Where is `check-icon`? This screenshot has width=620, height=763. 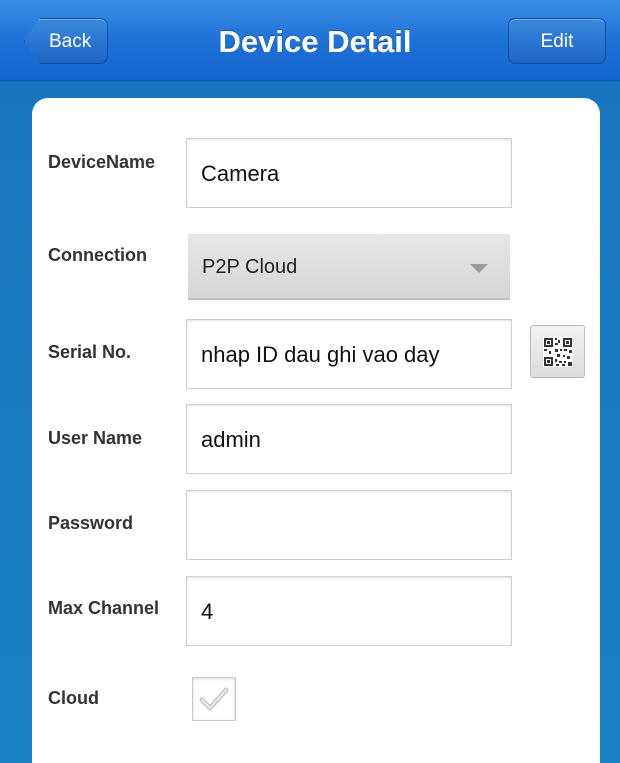
check-icon is located at coordinates (214, 699).